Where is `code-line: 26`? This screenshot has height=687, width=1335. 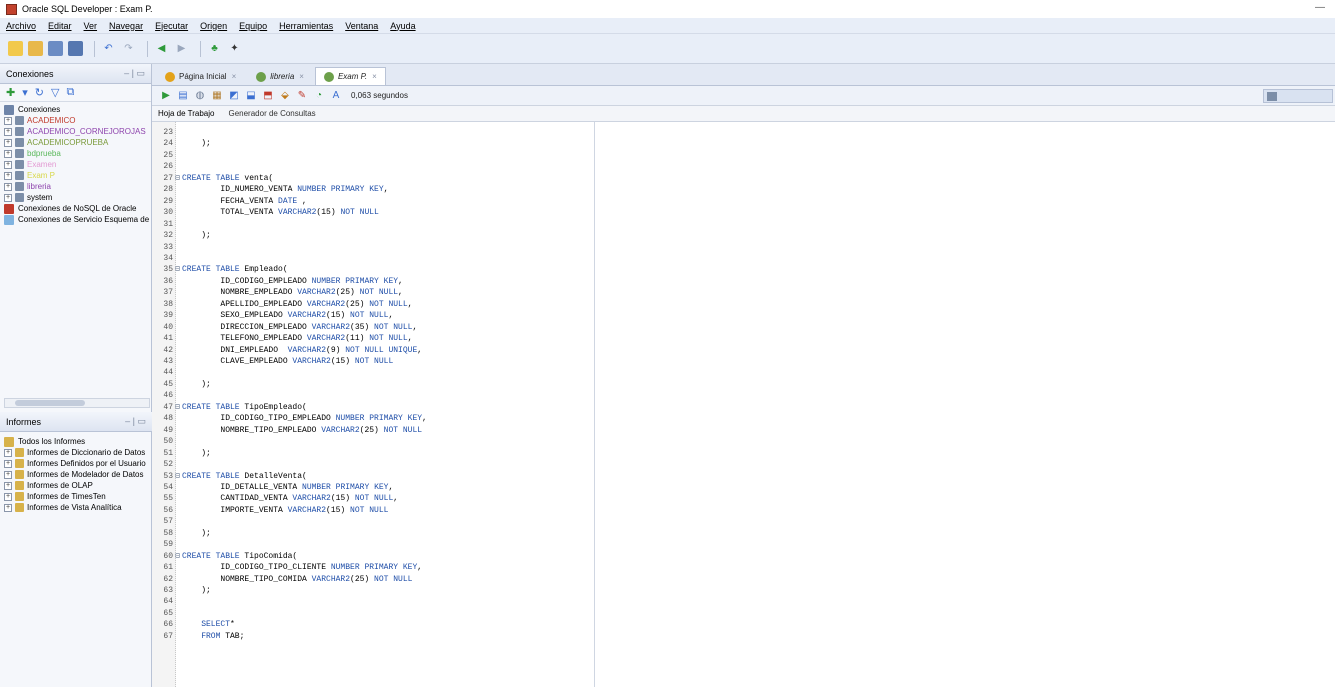
code-line: 26 is located at coordinates (373, 166).